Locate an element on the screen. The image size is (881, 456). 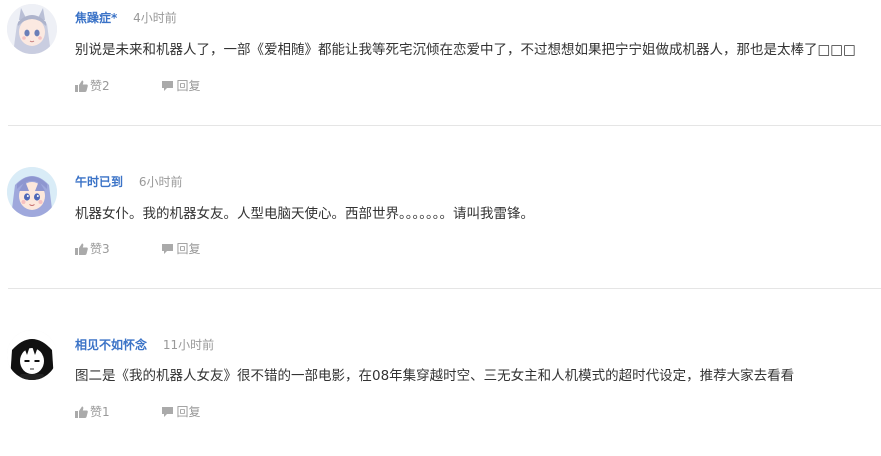
like-button: 赞3 is located at coordinates (92, 249).